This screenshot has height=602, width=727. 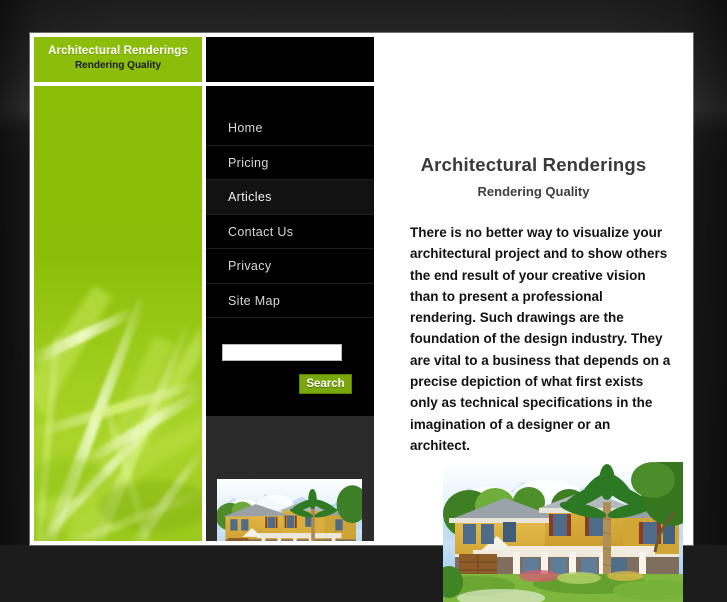 What do you see at coordinates (290, 478) in the screenshot?
I see `nav-lower-panel` at bounding box center [290, 478].